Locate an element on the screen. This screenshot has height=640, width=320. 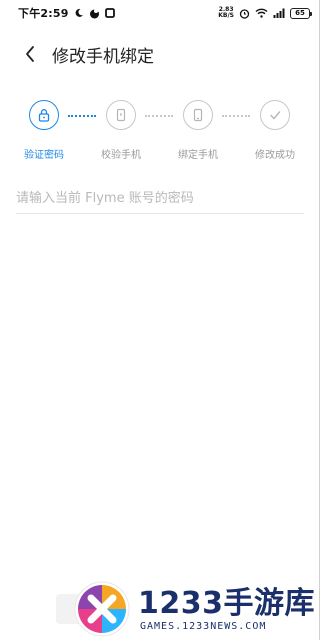
back-button is located at coordinates (30, 54).